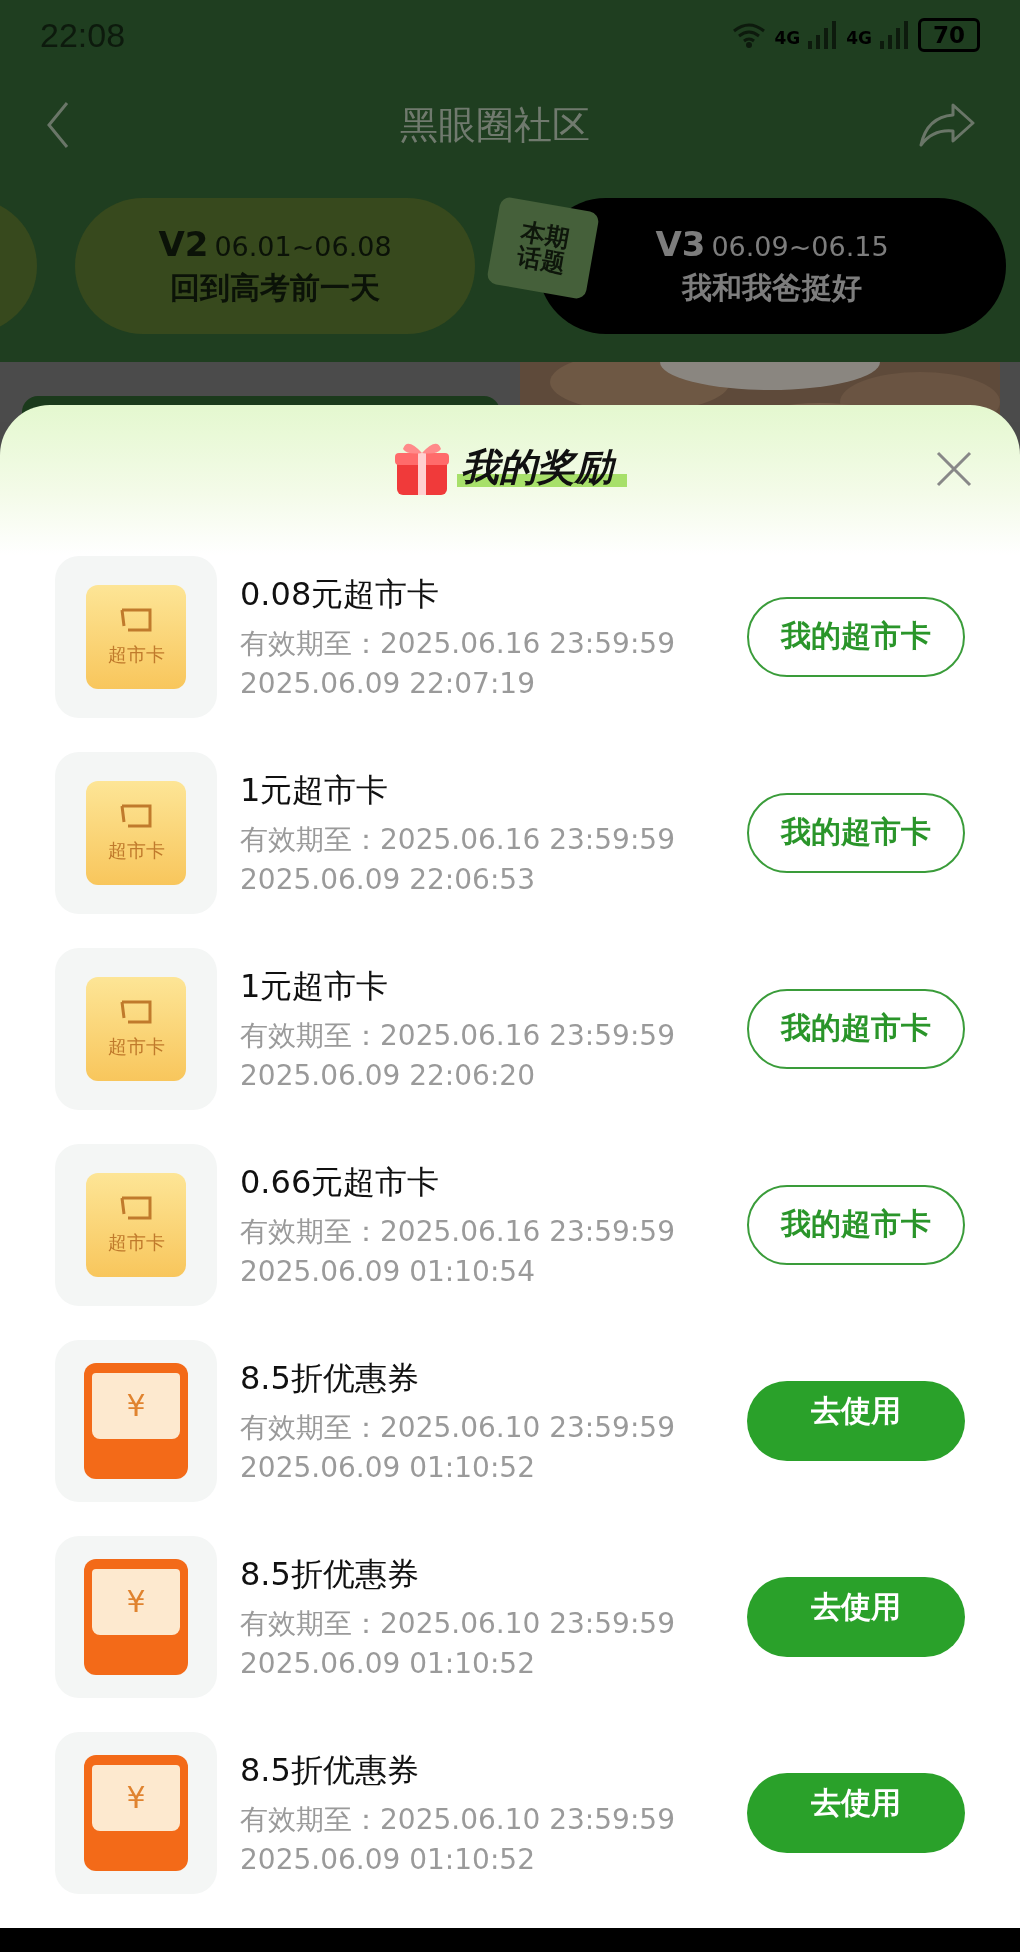  I want to click on topic-version: V2, so click(183, 243).